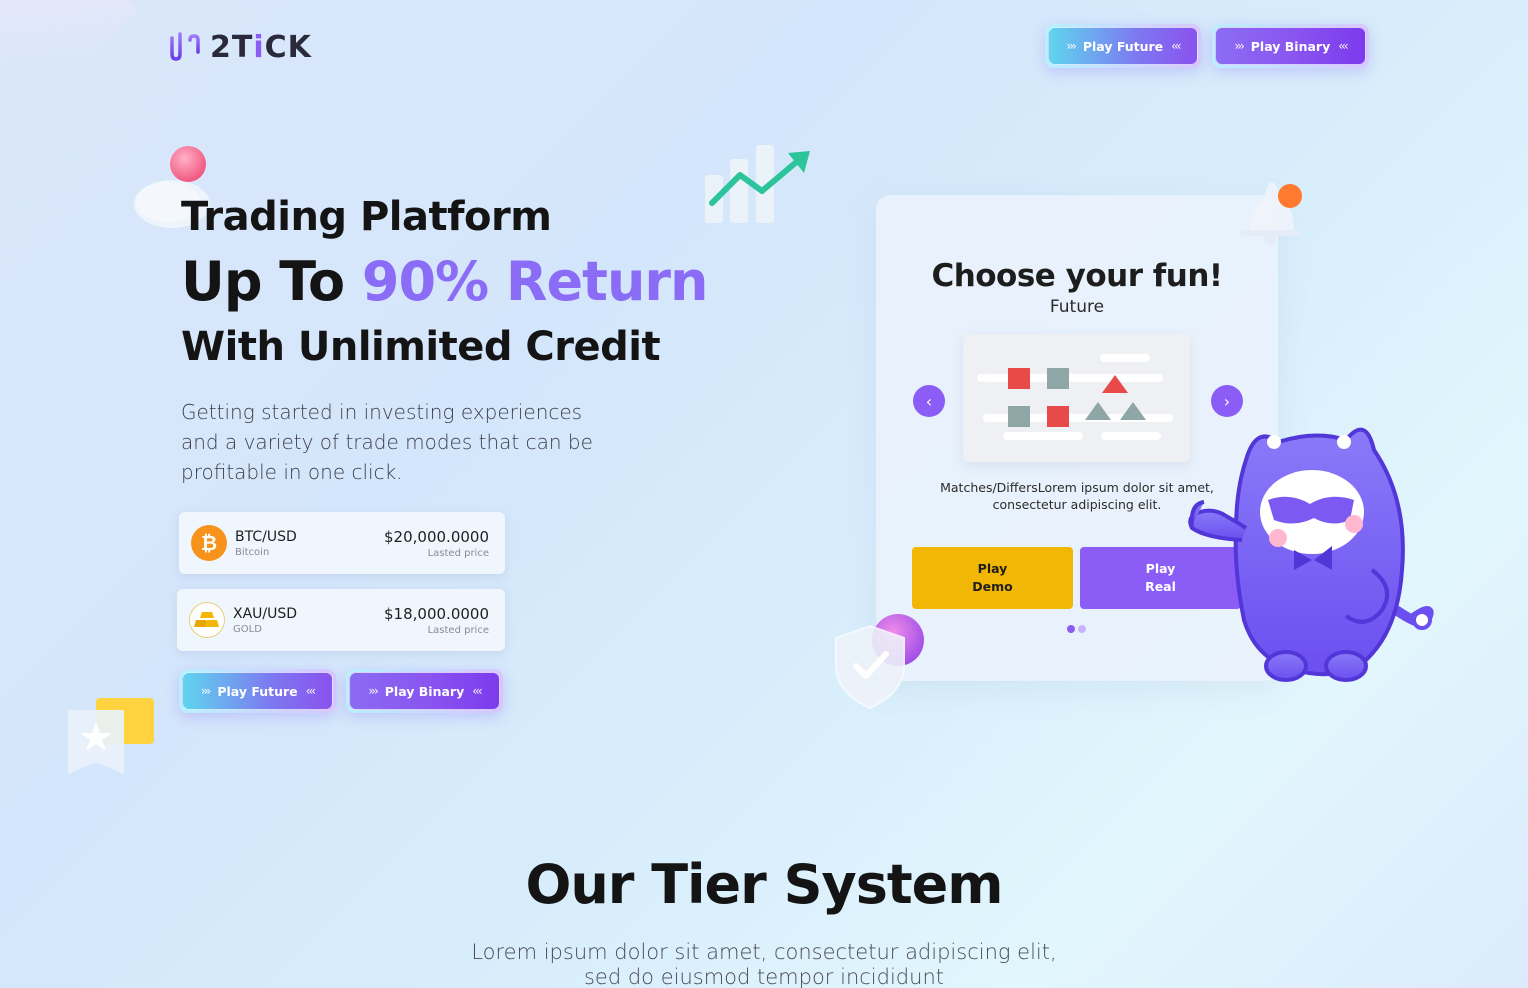 The height and width of the screenshot is (988, 1528). Describe the element at coordinates (879, 662) in the screenshot. I see `shield-check-decoration-icon` at that location.